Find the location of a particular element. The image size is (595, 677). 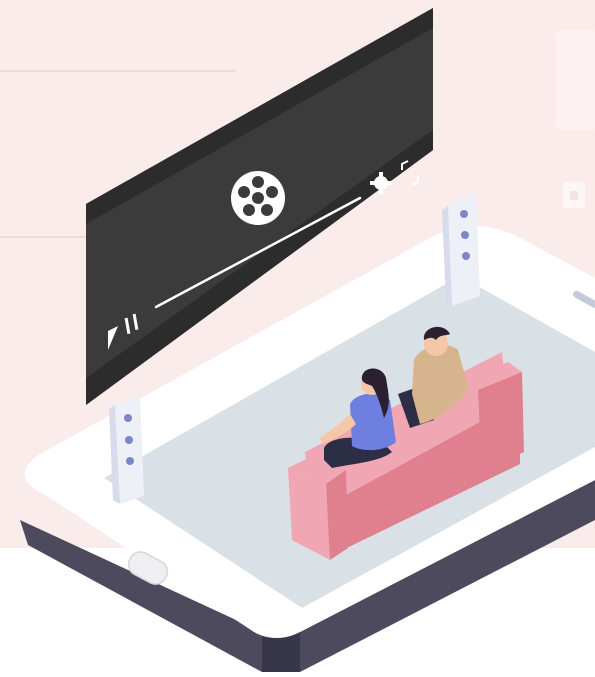

speaker-right is located at coordinates (461, 249).